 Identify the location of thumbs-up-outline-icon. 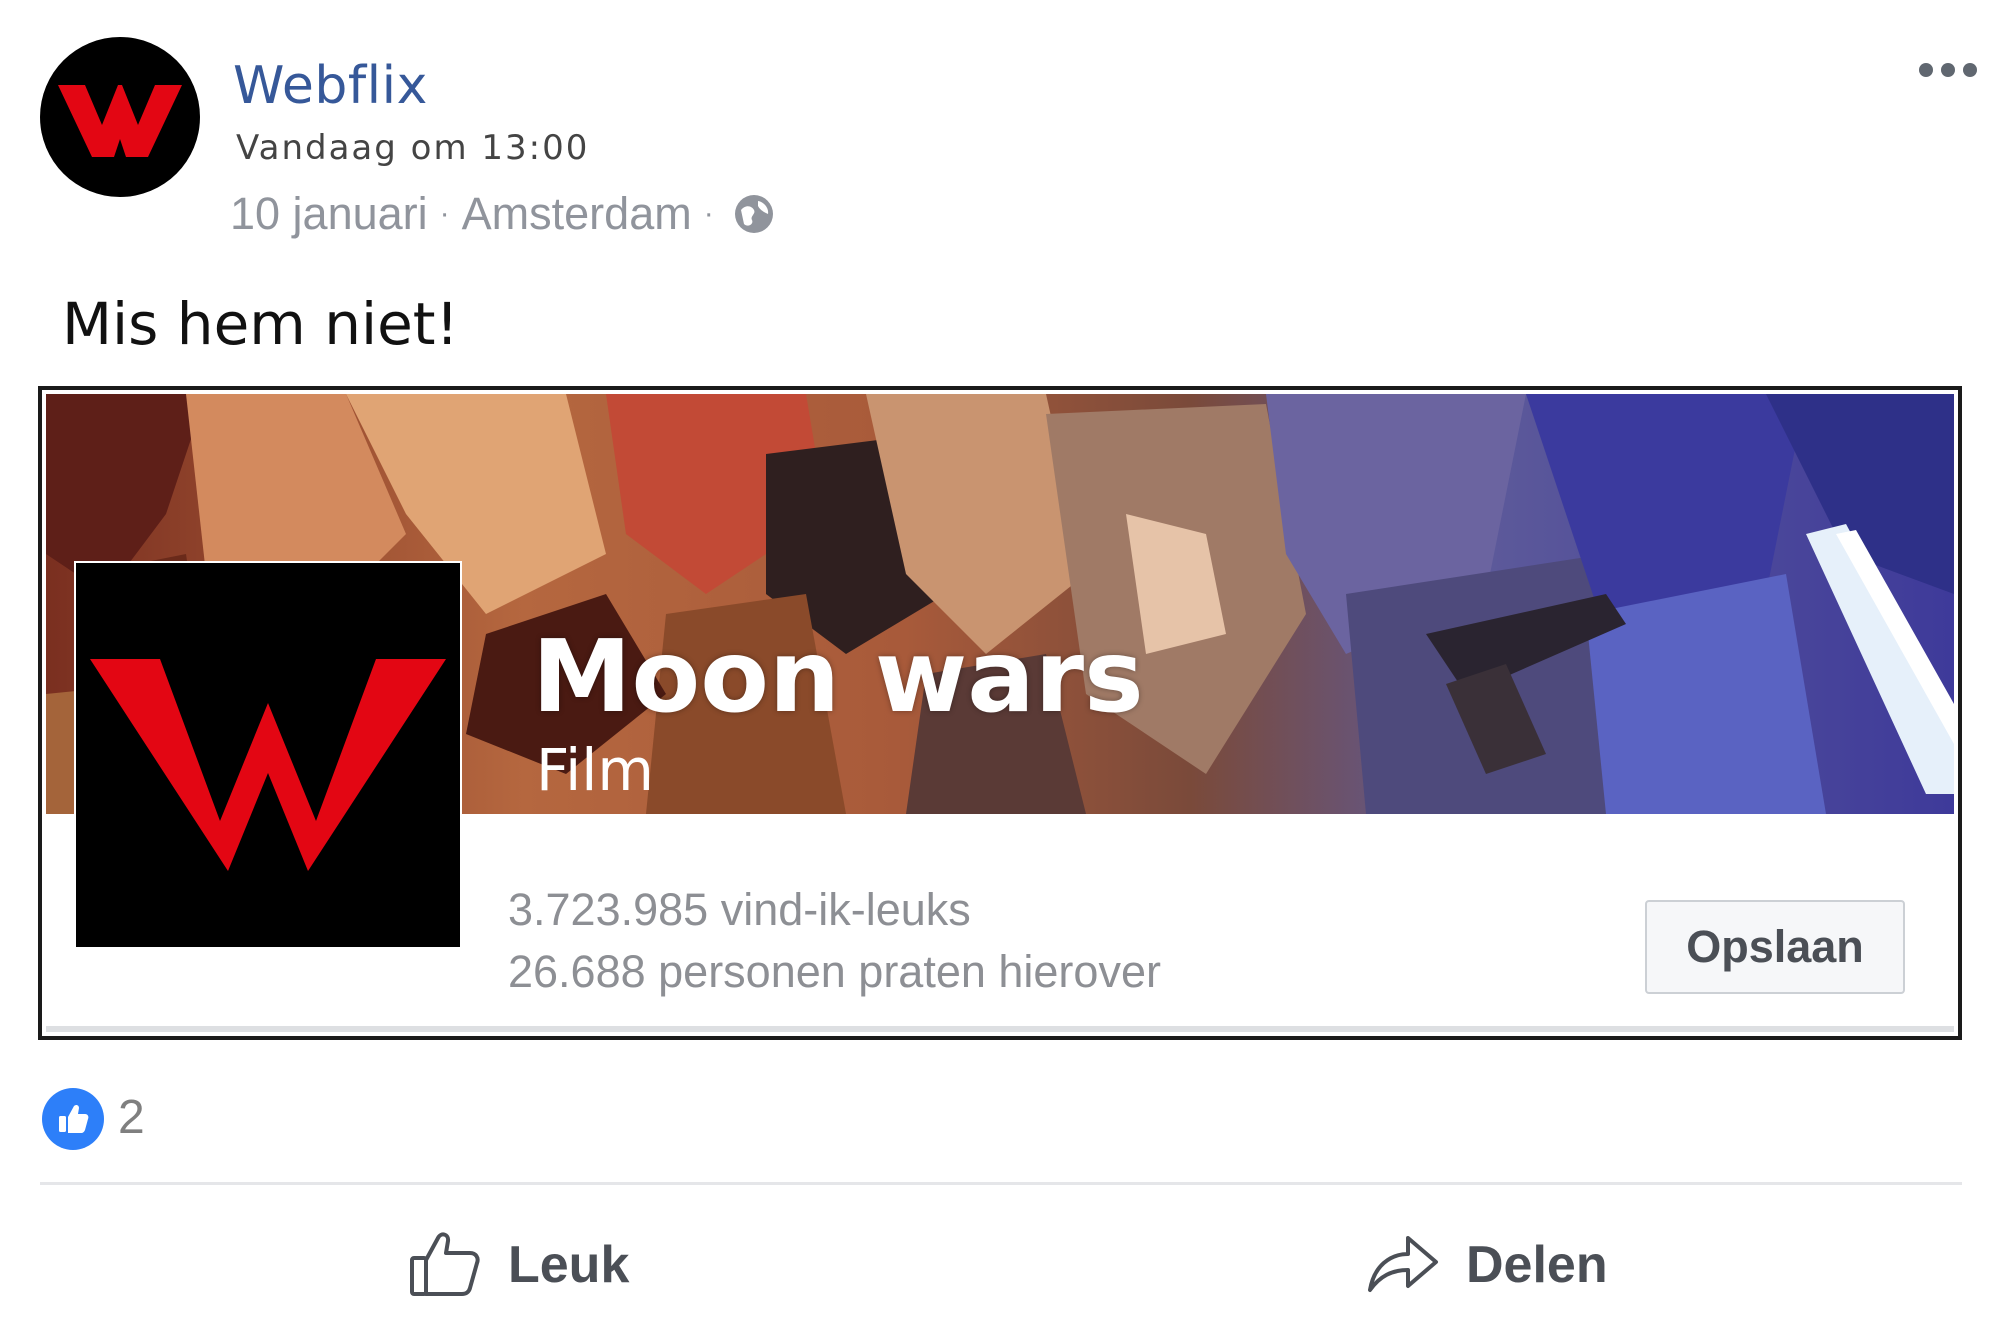
(445, 1265).